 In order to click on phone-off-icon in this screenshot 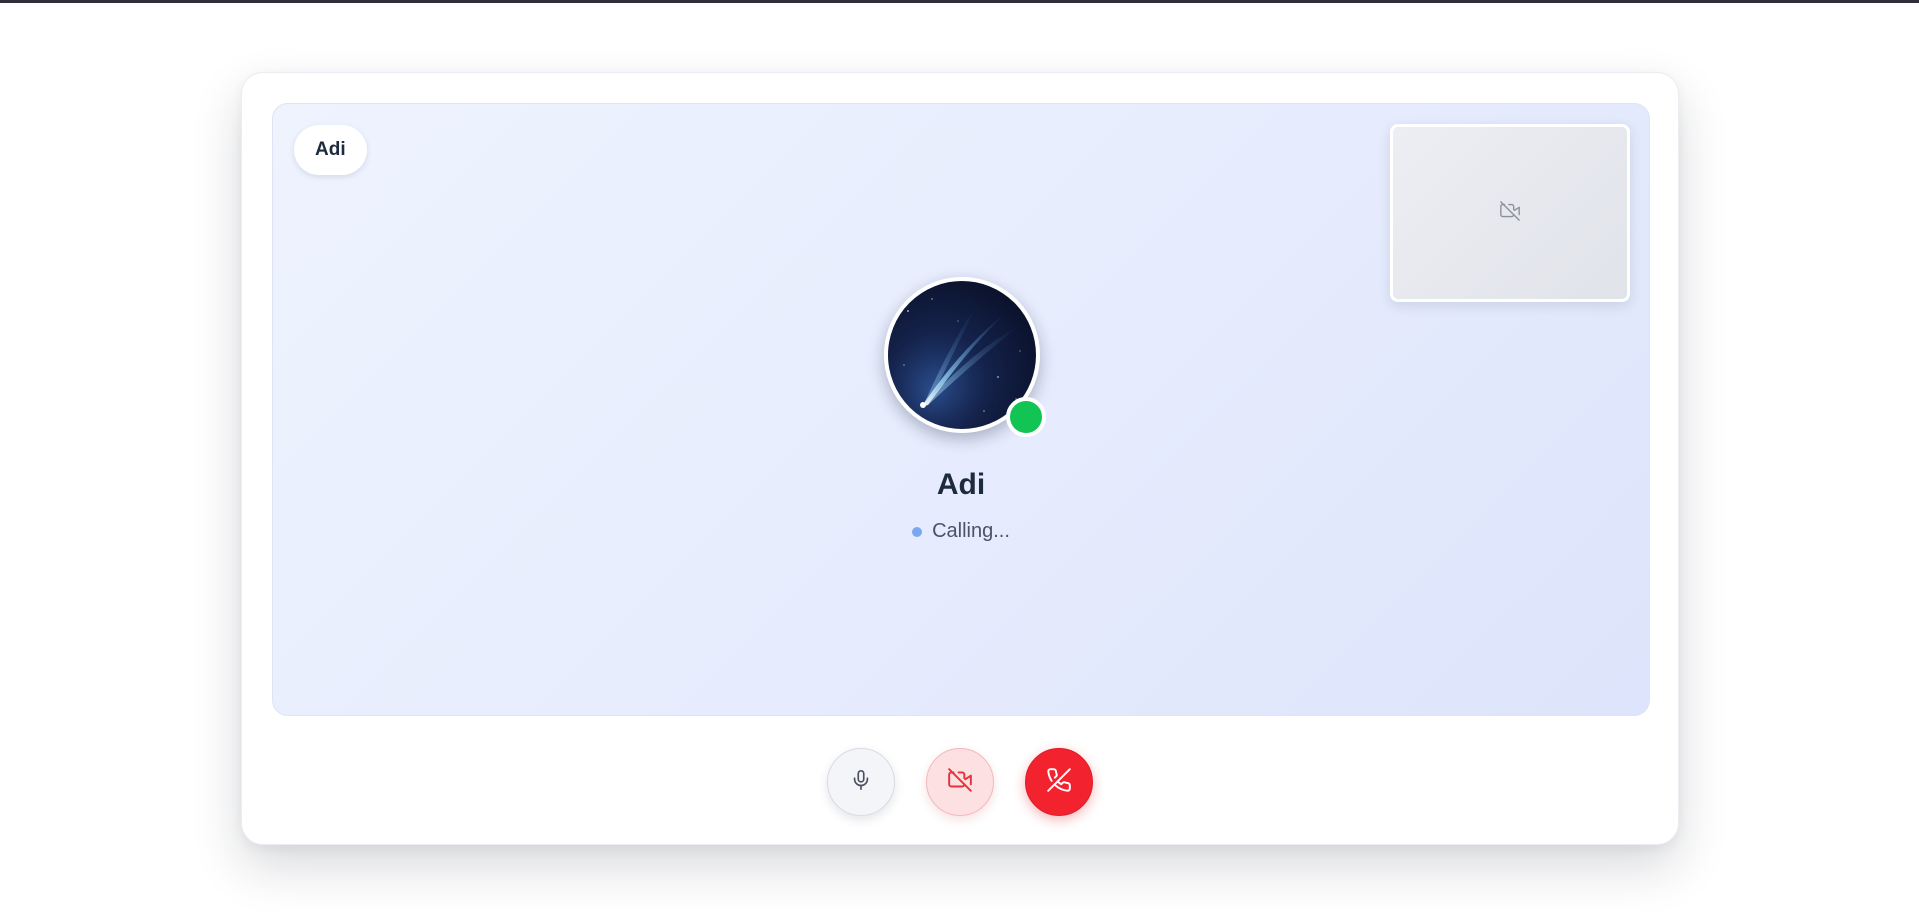, I will do `click(1059, 782)`.